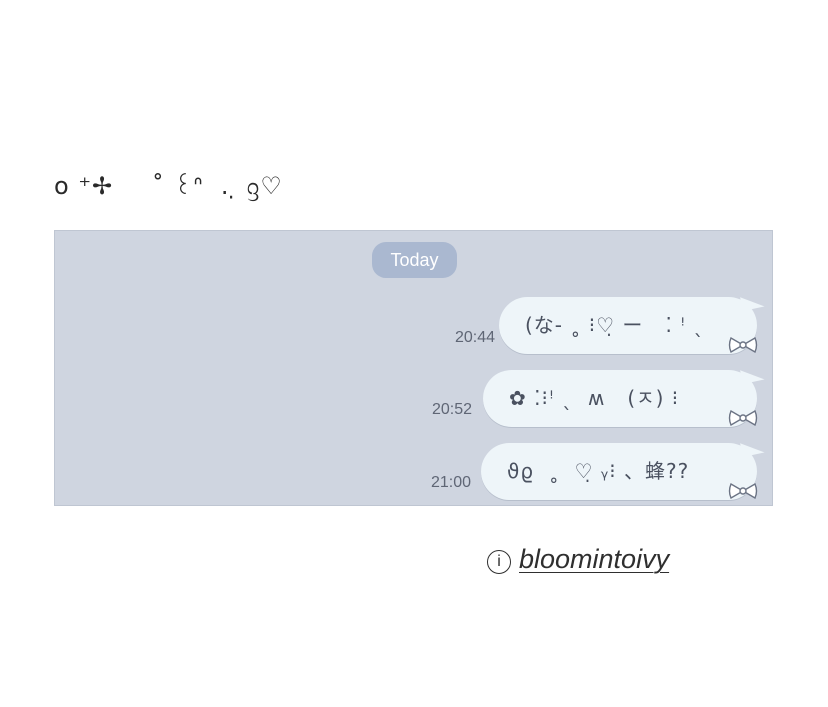 The height and width of the screenshot is (707, 828). I want to click on date-separator: Today, so click(414, 260).